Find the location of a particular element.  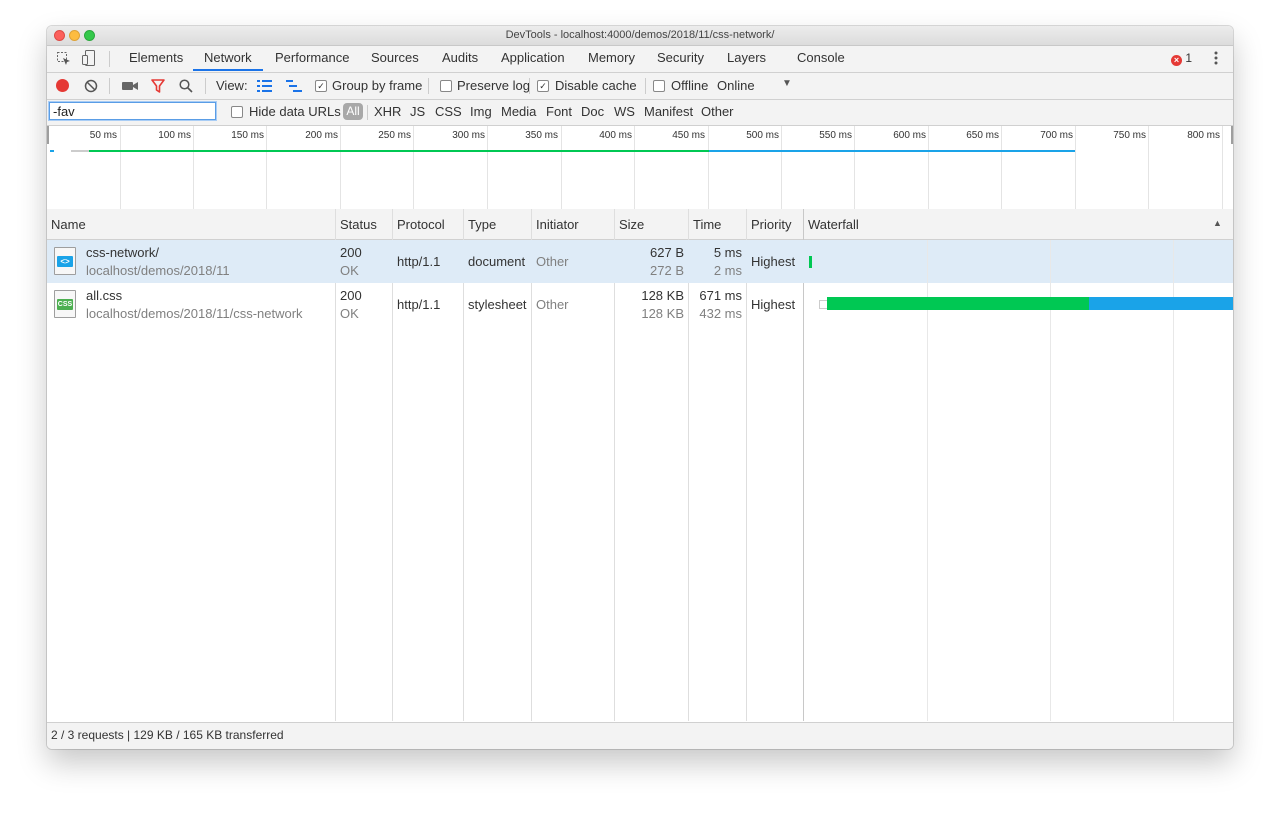

overview-tick: 650 ms is located at coordinates (982, 135).